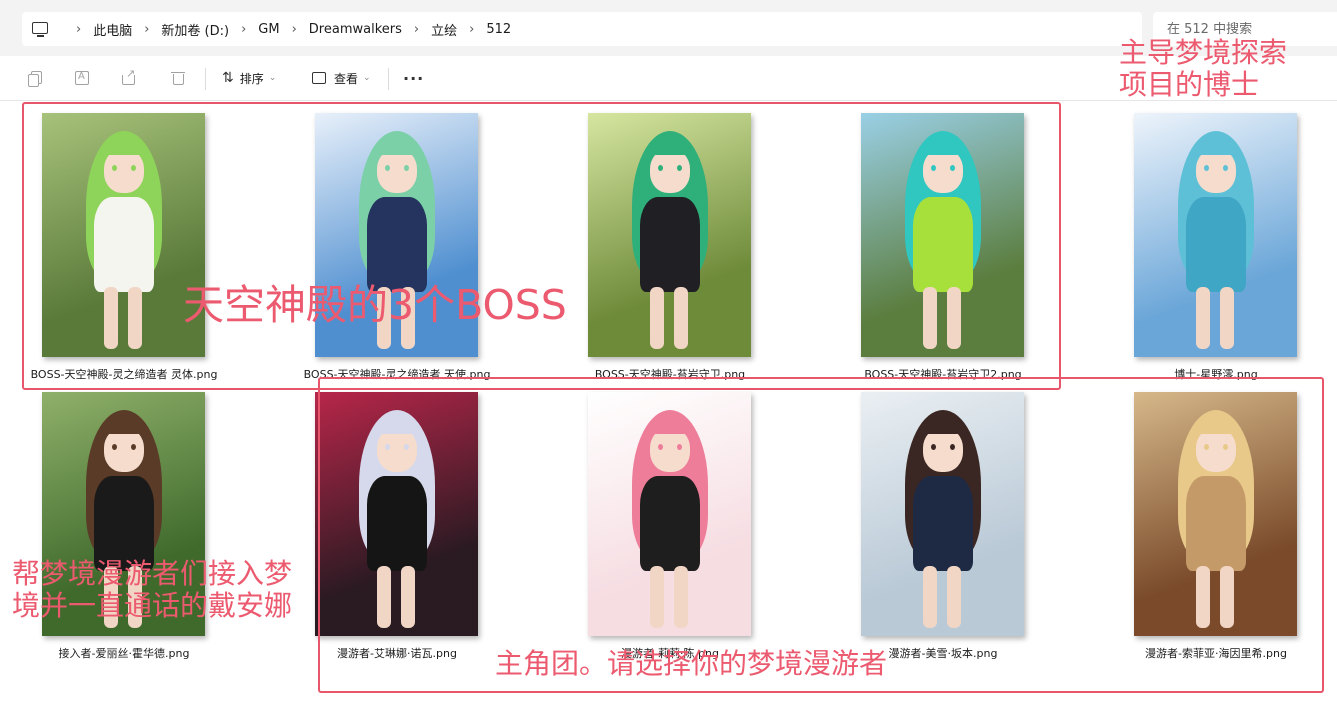 Image resolution: width=1337 pixels, height=701 pixels. I want to click on view-button: 查看 ⌄, so click(341, 78).